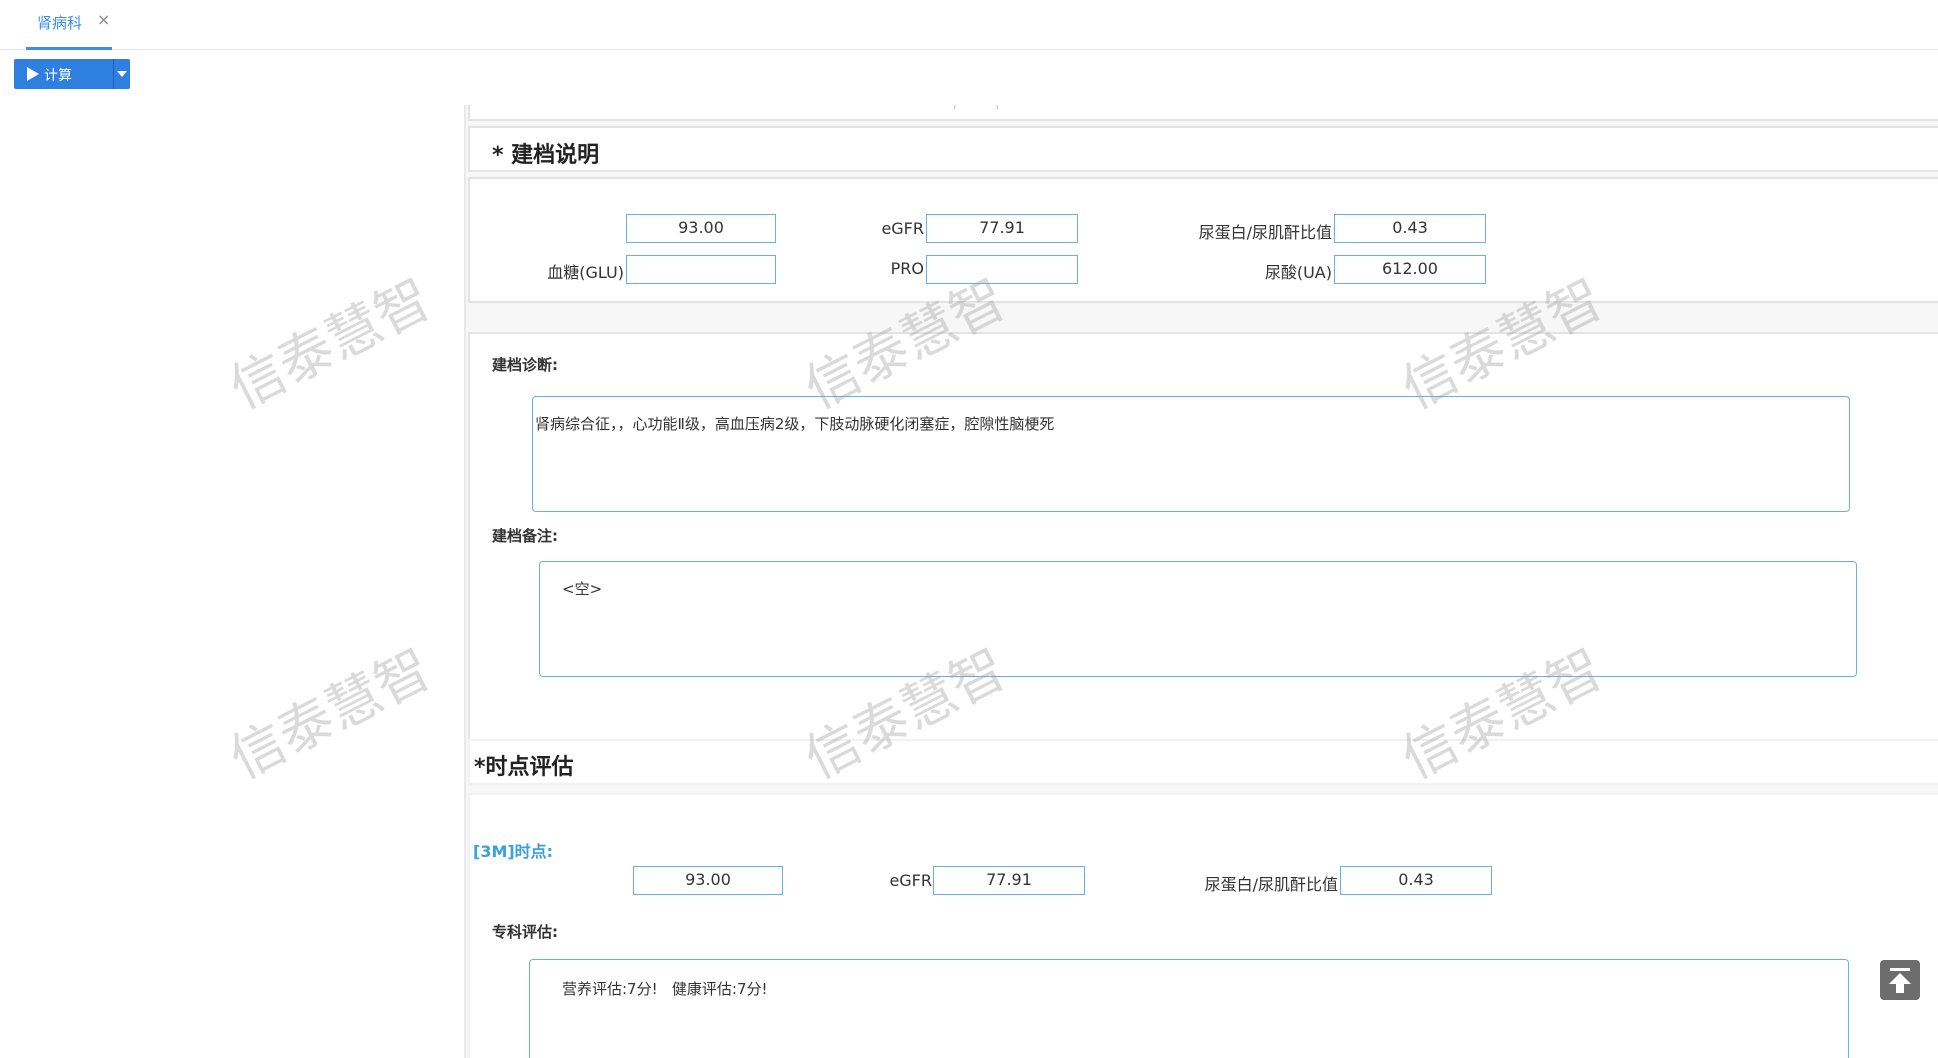 The width and height of the screenshot is (1938, 1058). Describe the element at coordinates (1191, 454) in the screenshot. I see `diagnosis-textarea: 肾病综合征，，心功能Ⅱ级，高血压病2级，下肢动脉硬化闭塞症，腔隙性脑梗死` at that location.